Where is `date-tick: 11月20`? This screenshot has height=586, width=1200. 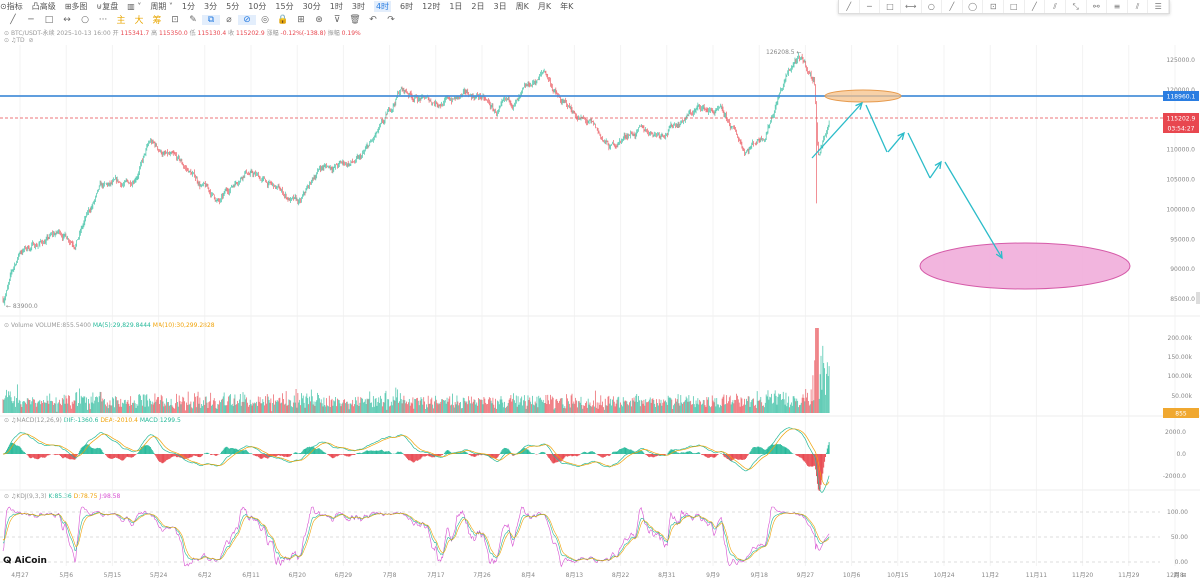 date-tick: 11月20 is located at coordinates (1082, 575).